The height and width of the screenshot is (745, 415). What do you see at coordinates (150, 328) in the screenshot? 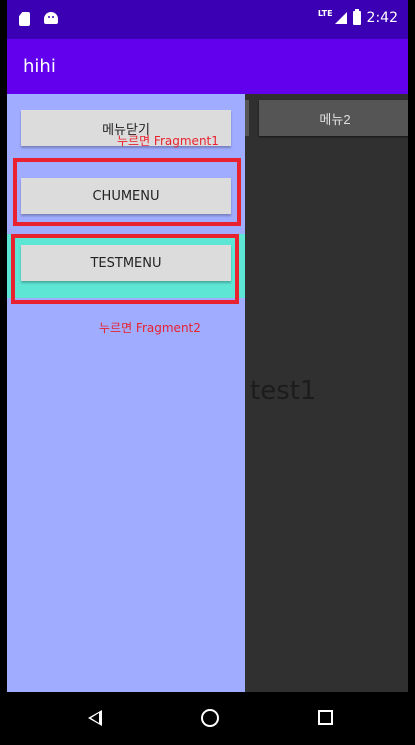
I see `annotation-fragment2: 누르면 Fragment2` at bounding box center [150, 328].